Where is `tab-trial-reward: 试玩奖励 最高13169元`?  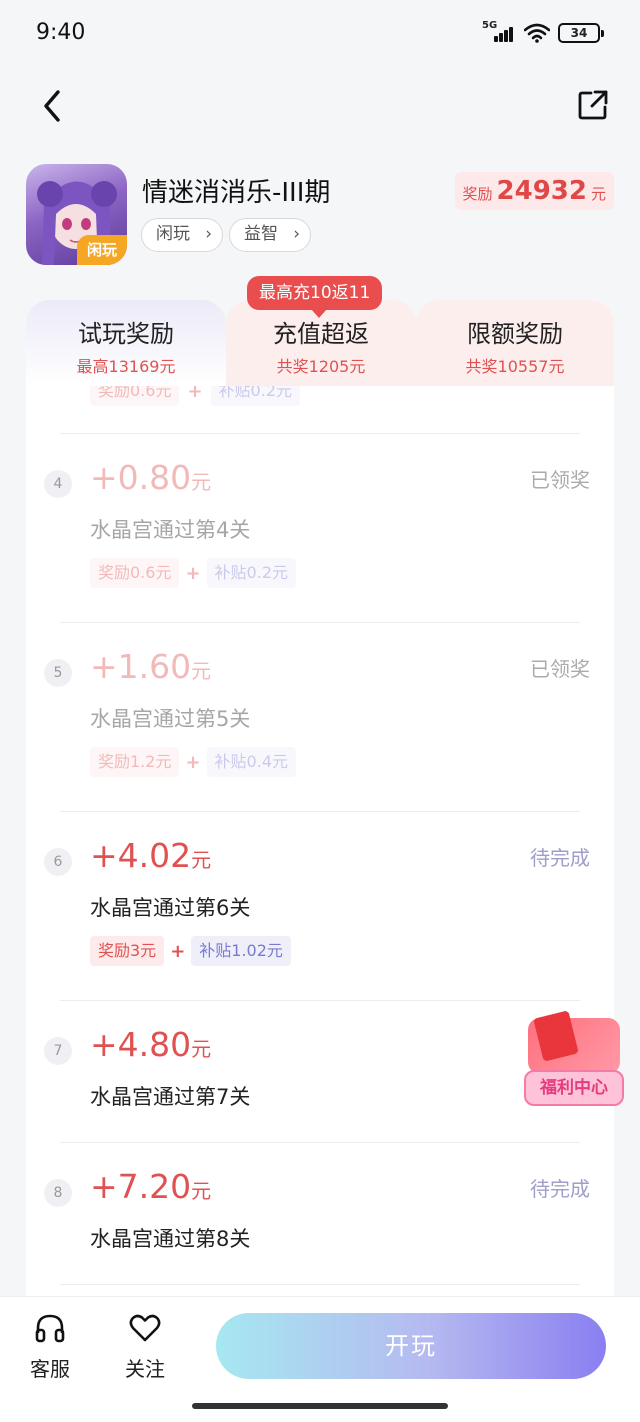
tab-trial-reward: 试玩奖励 最高13169元 is located at coordinates (126, 343).